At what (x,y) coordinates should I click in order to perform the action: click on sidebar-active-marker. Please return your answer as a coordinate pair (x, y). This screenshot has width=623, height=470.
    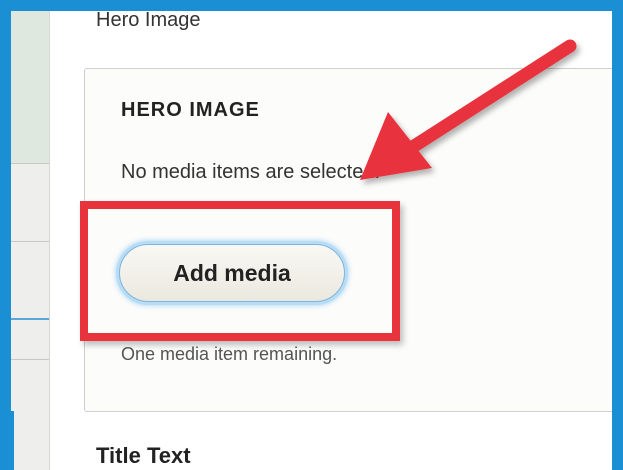
    Looking at the image, I should click on (12, 440).